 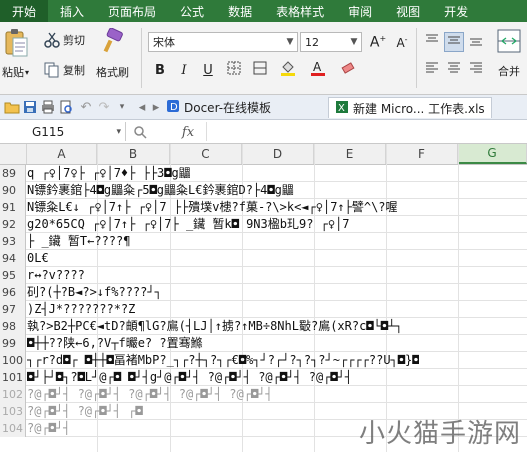 I want to click on menu-data: 数据, so click(x=240, y=11).